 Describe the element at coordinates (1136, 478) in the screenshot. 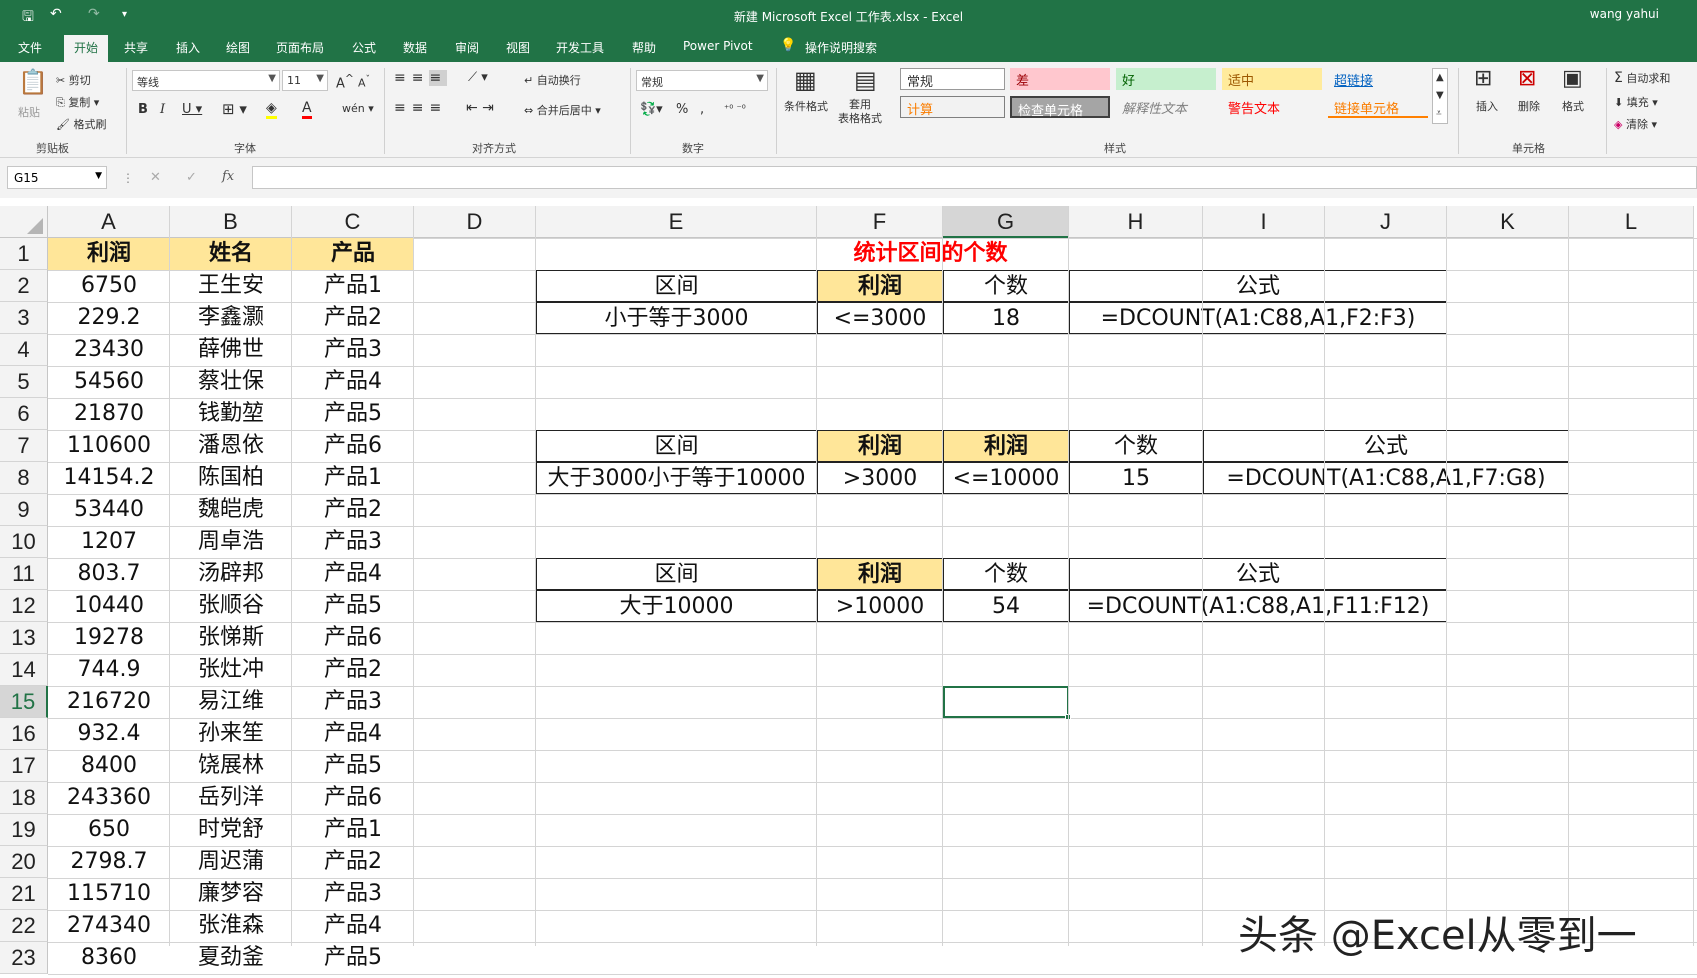

I see `table2-count: 15` at that location.